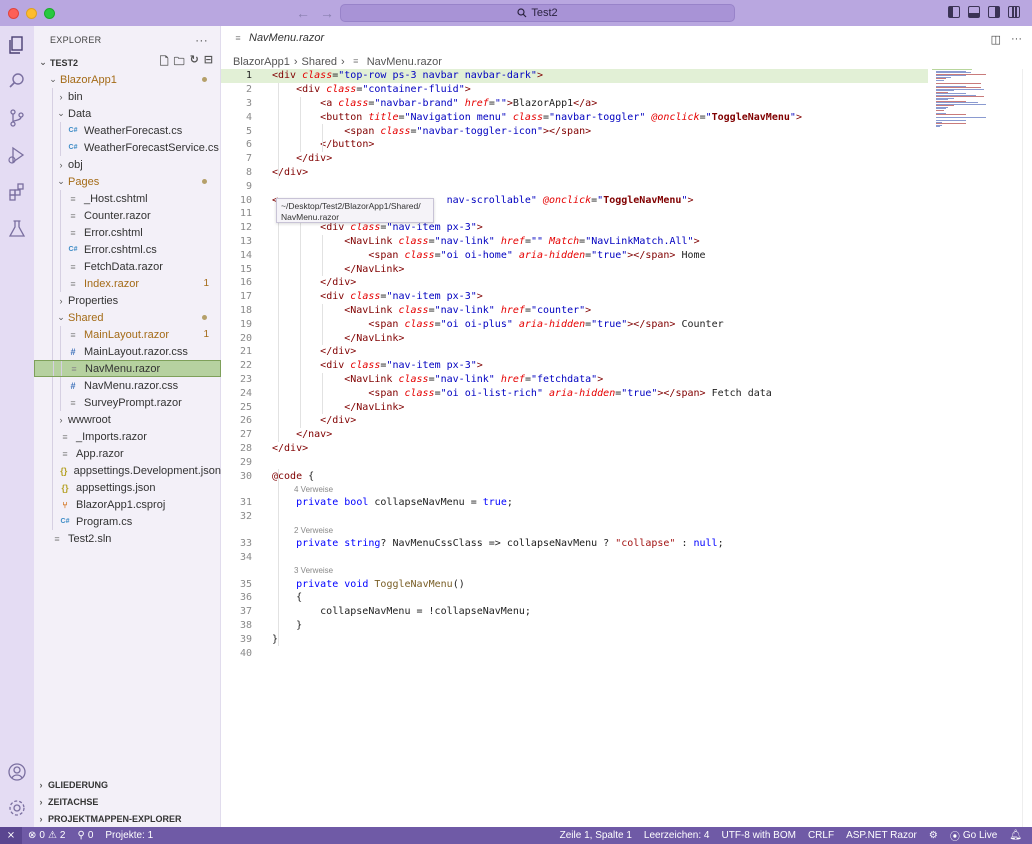 This screenshot has height=844, width=1032. I want to click on code-line: 21 </div>, so click(574, 352).